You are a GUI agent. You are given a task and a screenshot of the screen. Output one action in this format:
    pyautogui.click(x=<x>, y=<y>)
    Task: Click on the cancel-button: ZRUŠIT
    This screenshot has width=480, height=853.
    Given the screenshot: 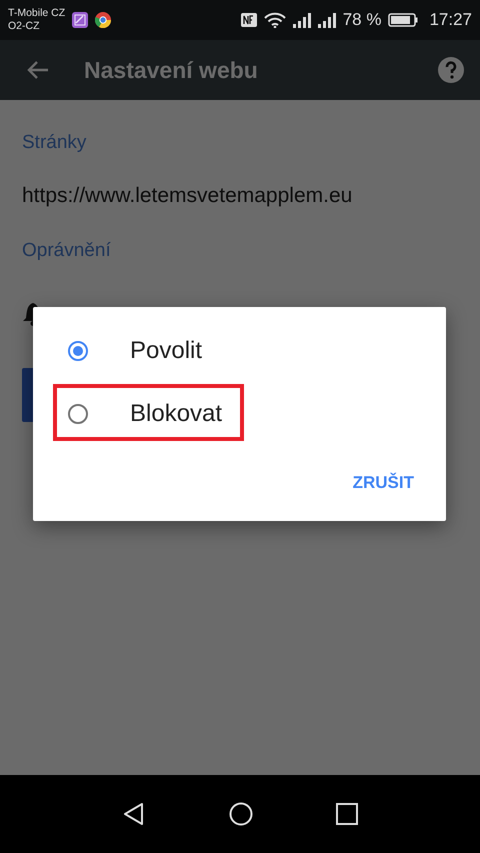 What is the action you would take?
    pyautogui.click(x=383, y=483)
    